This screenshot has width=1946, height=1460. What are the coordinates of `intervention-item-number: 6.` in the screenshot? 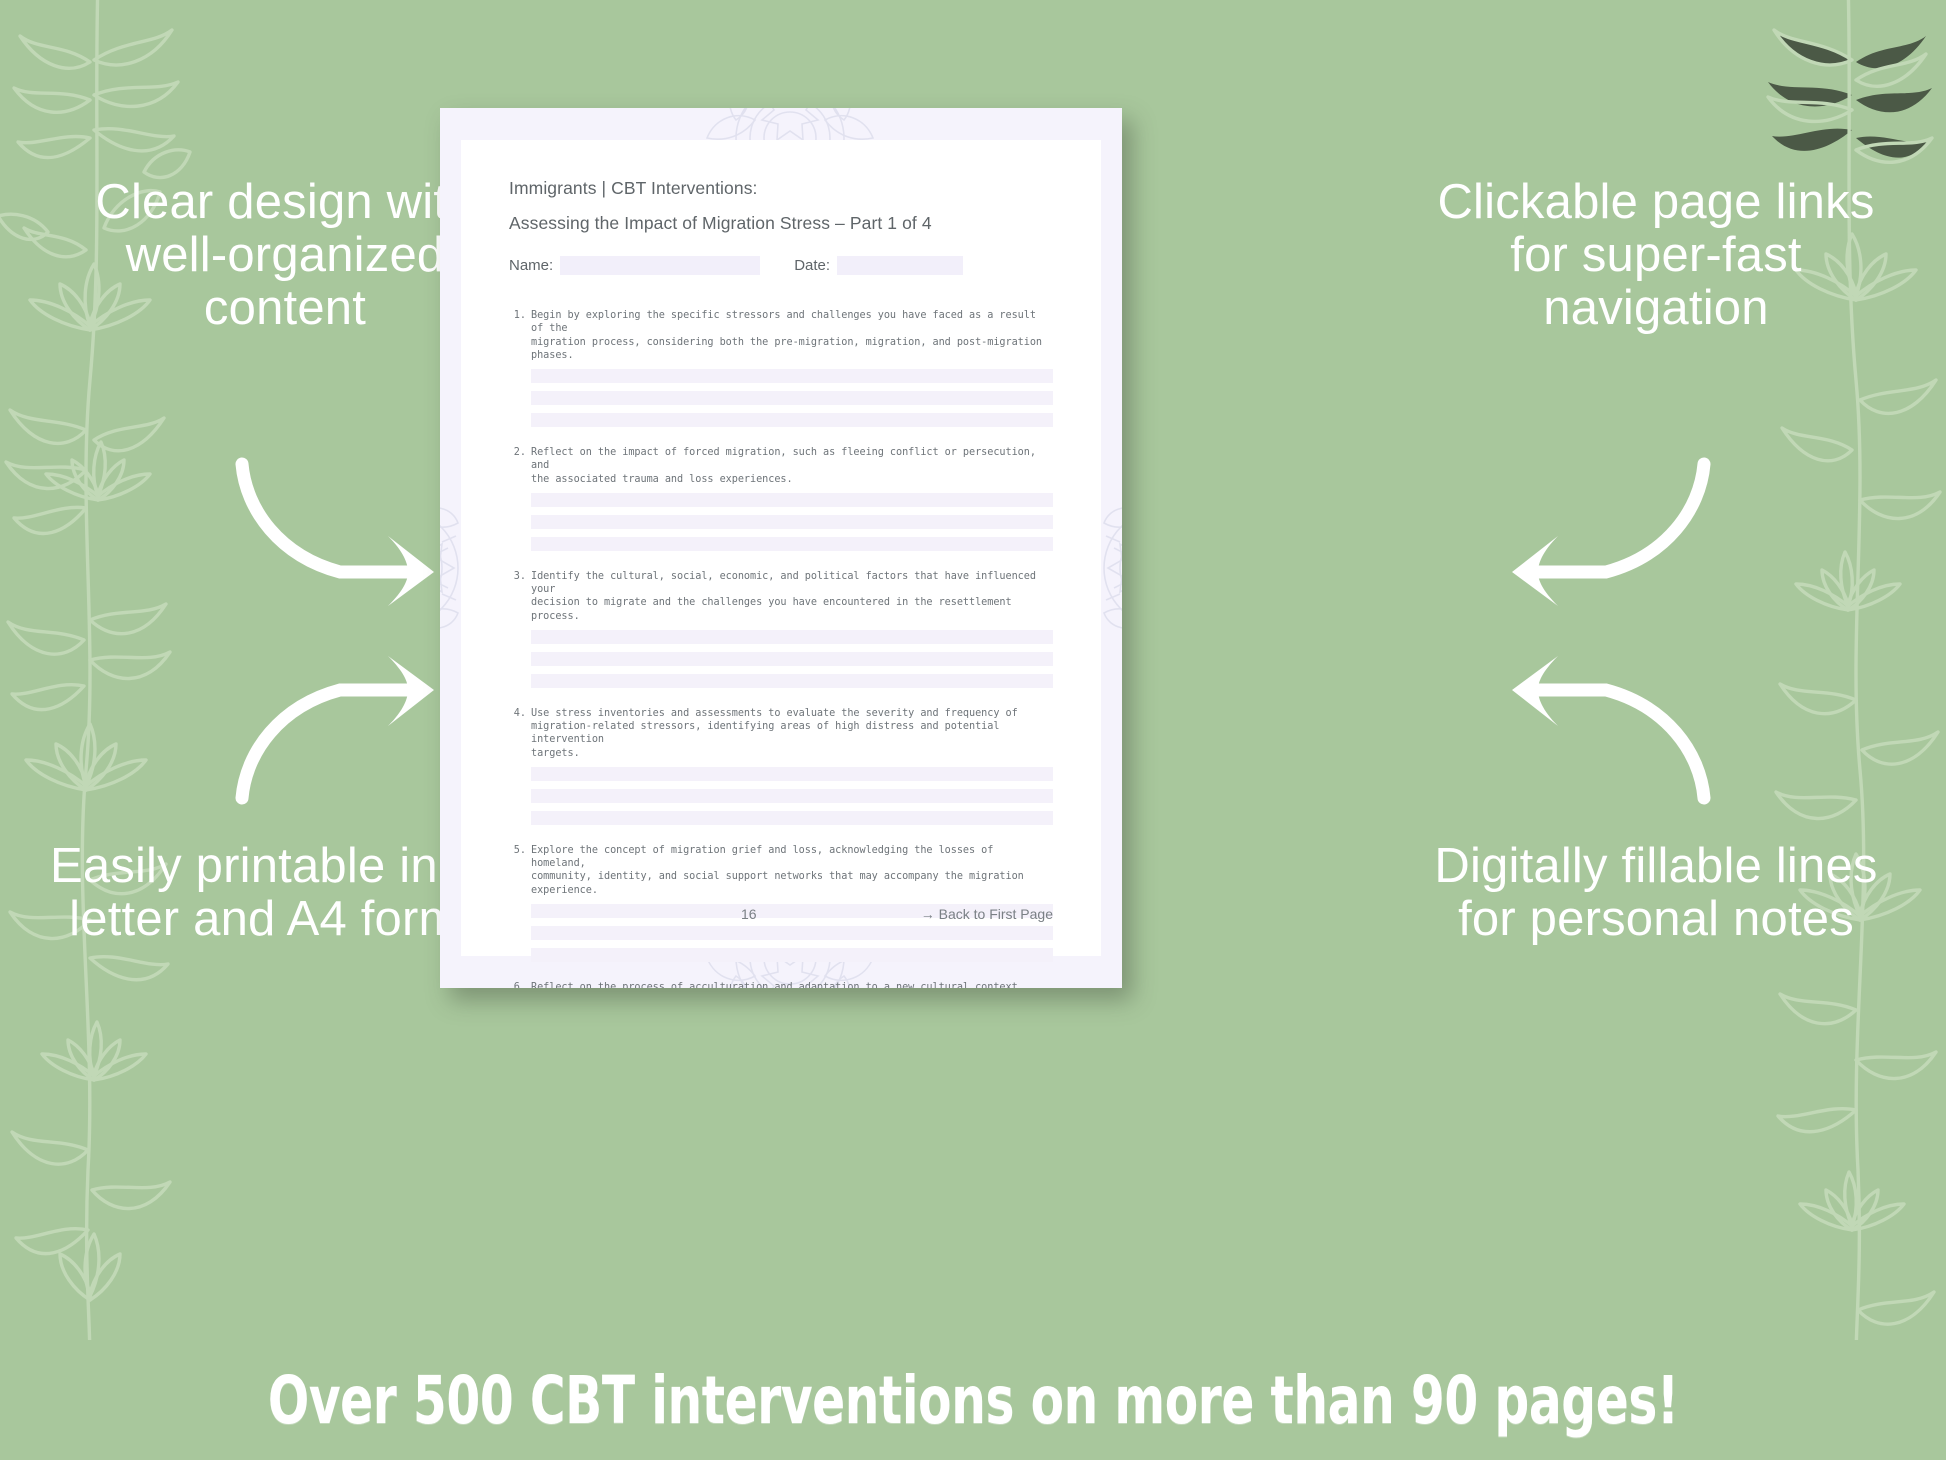 It's located at (519, 984).